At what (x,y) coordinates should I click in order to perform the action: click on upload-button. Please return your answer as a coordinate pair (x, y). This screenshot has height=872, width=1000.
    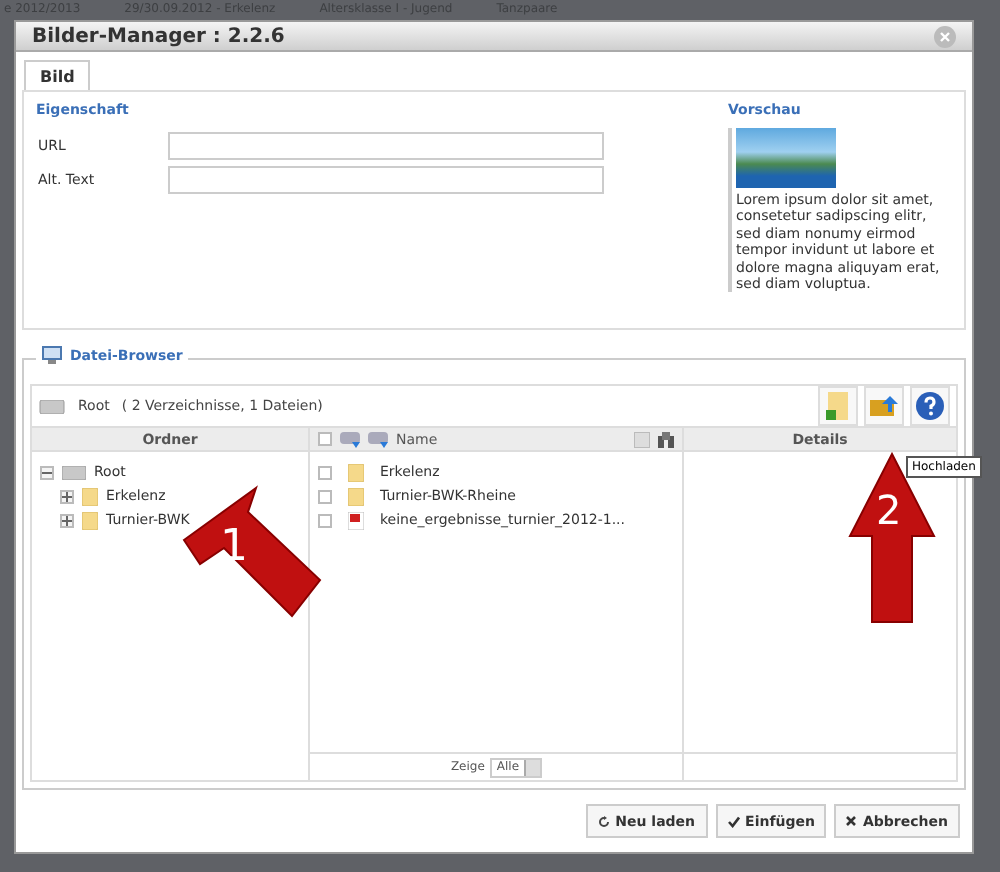
    Looking at the image, I should click on (884, 406).